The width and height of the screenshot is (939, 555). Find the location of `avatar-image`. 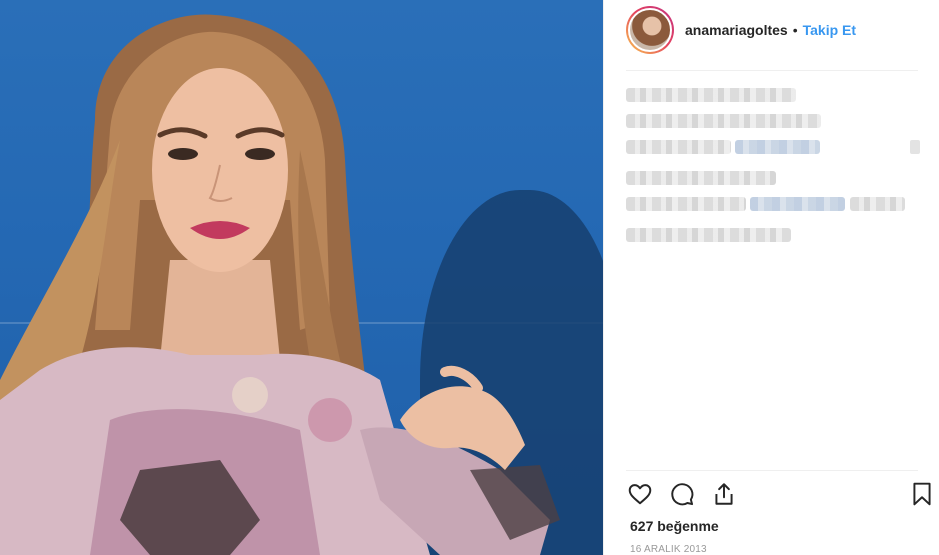

avatar-image is located at coordinates (650, 30).